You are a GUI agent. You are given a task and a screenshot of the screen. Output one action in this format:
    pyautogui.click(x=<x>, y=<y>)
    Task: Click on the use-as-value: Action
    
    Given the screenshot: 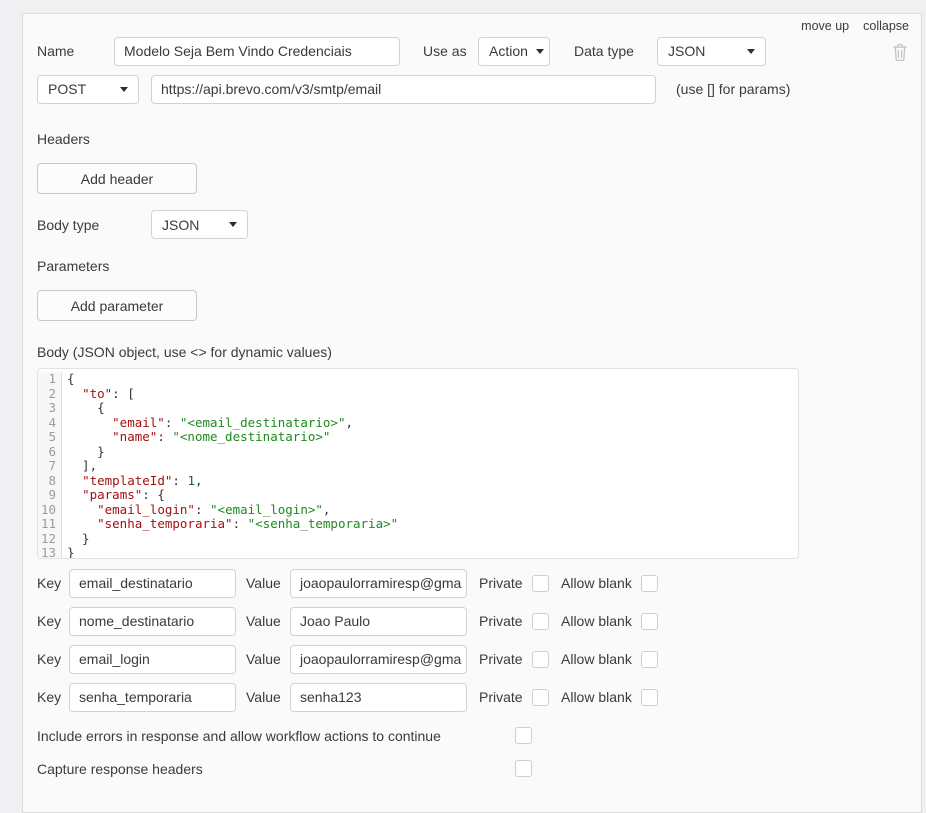 What is the action you would take?
    pyautogui.click(x=508, y=51)
    